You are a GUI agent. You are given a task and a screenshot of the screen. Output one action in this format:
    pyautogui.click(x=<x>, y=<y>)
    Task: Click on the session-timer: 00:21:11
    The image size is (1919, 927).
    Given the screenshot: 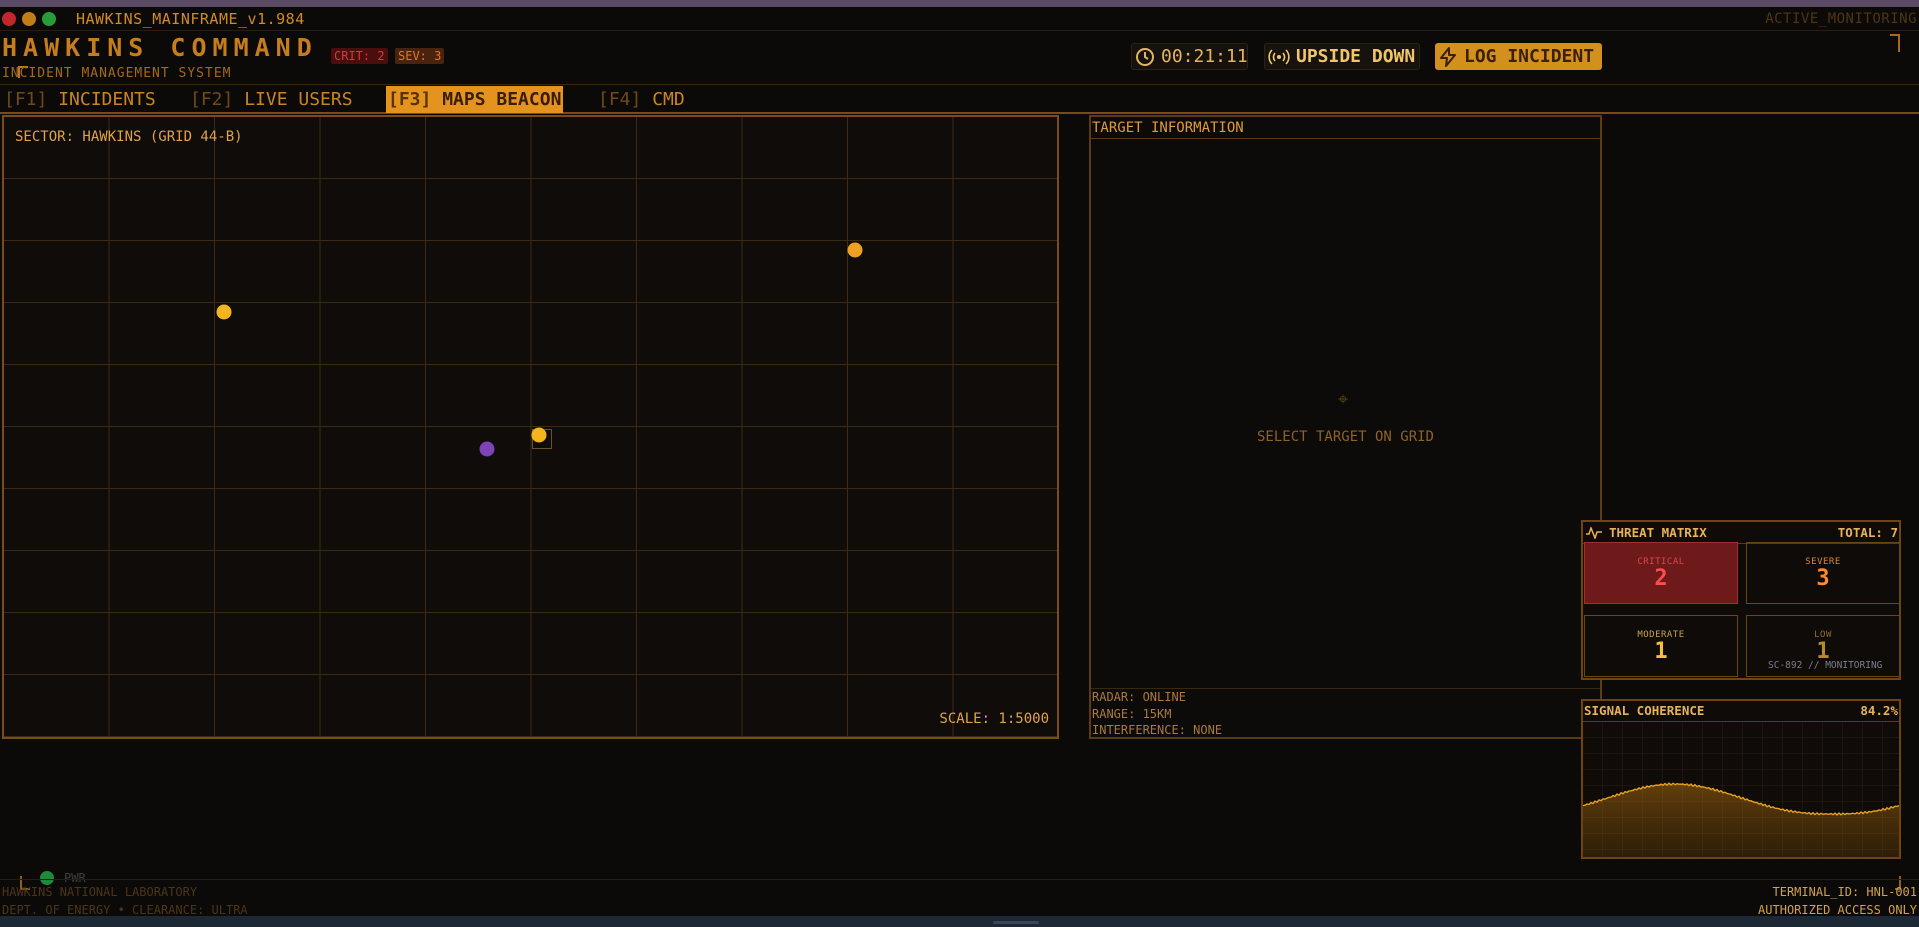 What is the action you would take?
    pyautogui.click(x=1189, y=56)
    